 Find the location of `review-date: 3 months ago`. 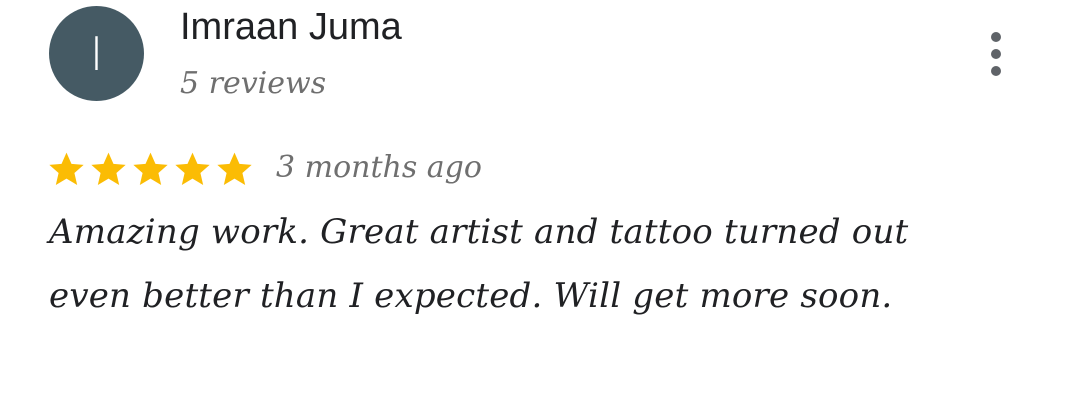

review-date: 3 months ago is located at coordinates (379, 167).